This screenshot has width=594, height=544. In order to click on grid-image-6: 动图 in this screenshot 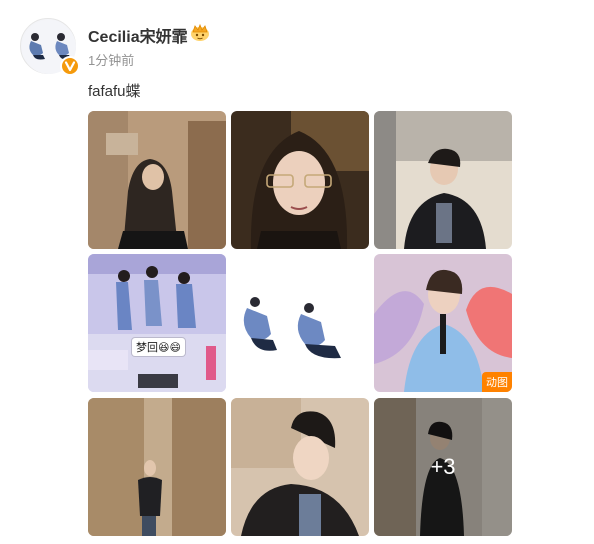, I will do `click(443, 323)`.